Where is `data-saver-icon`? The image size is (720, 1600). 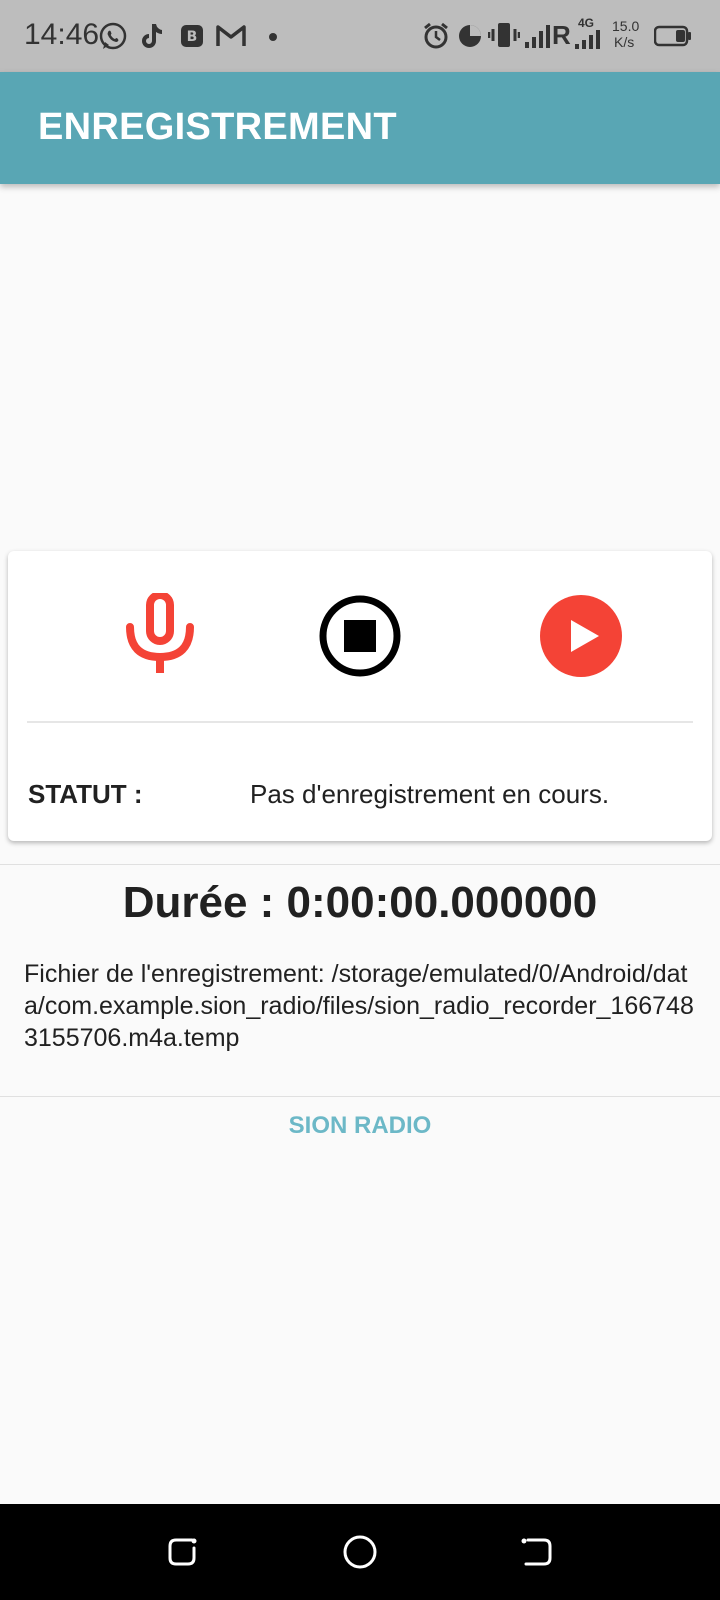 data-saver-icon is located at coordinates (470, 36).